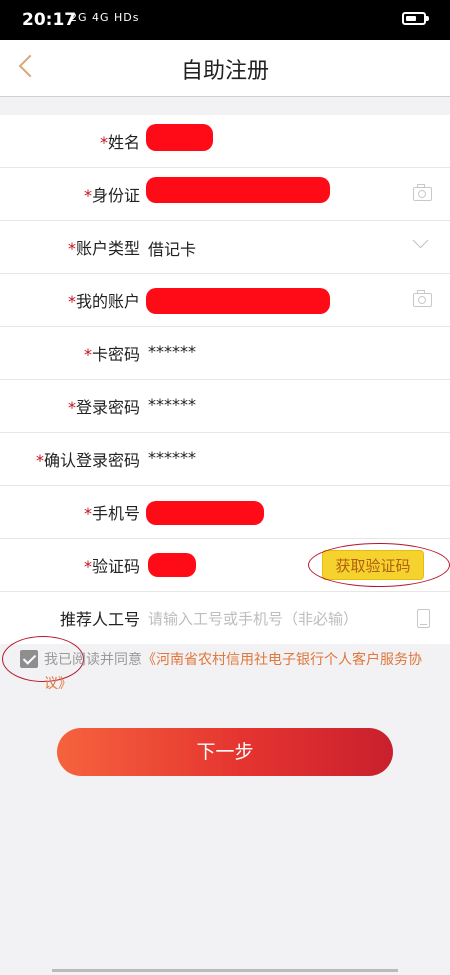  What do you see at coordinates (233, 672) in the screenshot?
I see `agreement-text: 我已阅读并同意《河南省农村信用社电子银行个人客户服务协议》` at bounding box center [233, 672].